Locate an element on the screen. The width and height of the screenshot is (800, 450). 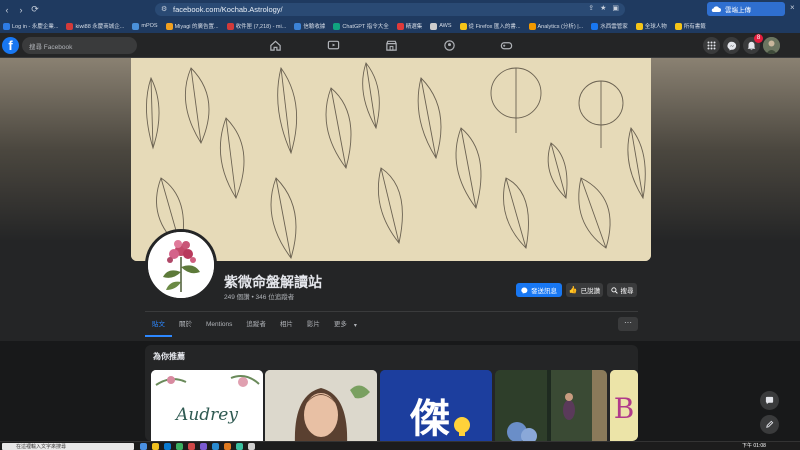
bookmark-item: 信驗收據 is located at coordinates (309, 26).